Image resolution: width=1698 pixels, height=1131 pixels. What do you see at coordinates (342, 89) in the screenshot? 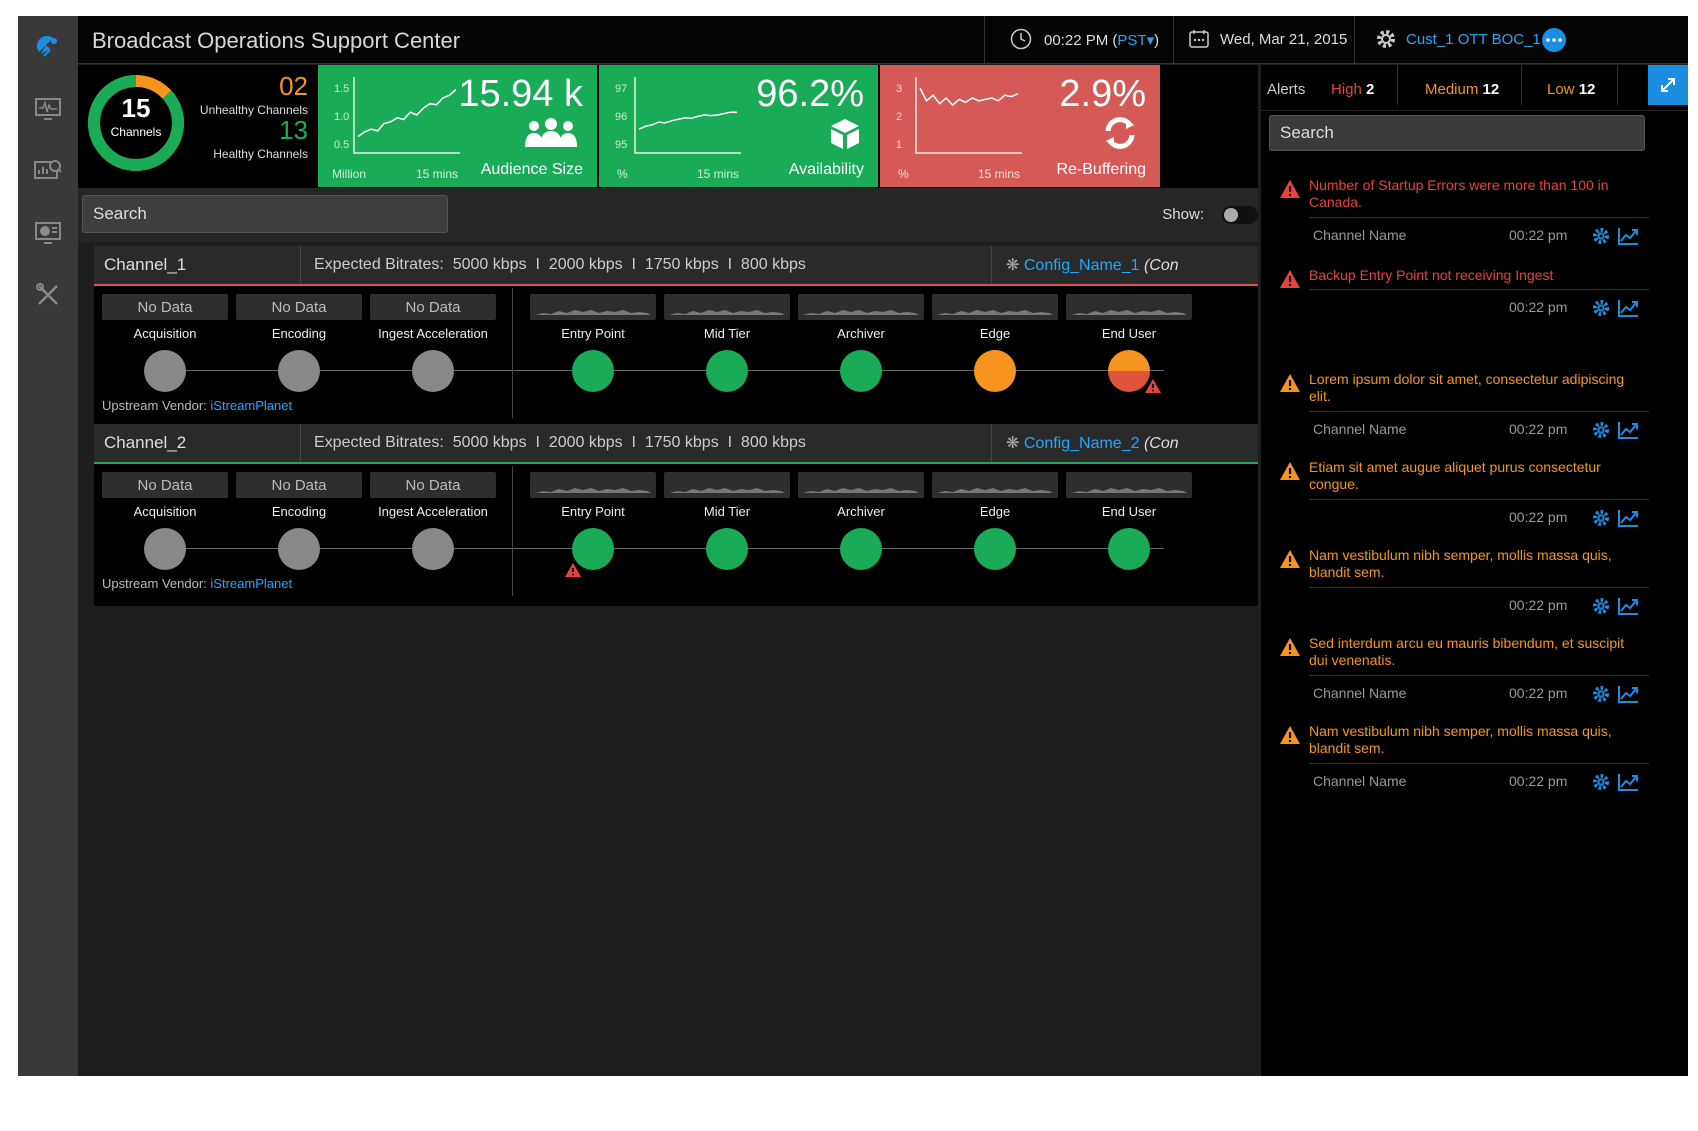
I see `y-tick: 1.5` at bounding box center [342, 89].